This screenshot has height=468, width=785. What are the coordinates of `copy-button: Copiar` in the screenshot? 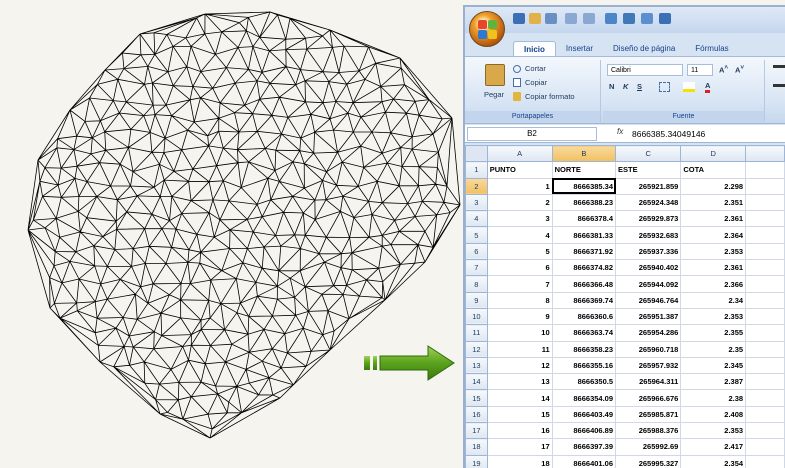 It's located at (536, 82).